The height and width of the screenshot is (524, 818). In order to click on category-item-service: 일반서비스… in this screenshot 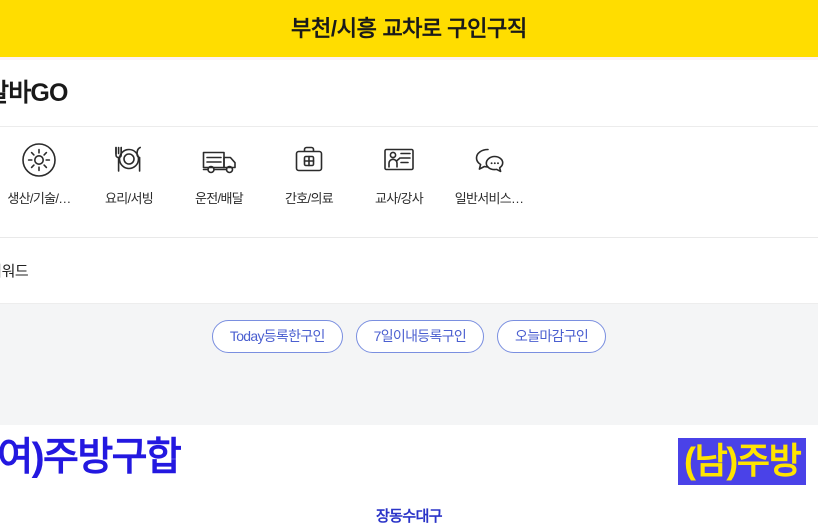, I will do `click(489, 171)`.